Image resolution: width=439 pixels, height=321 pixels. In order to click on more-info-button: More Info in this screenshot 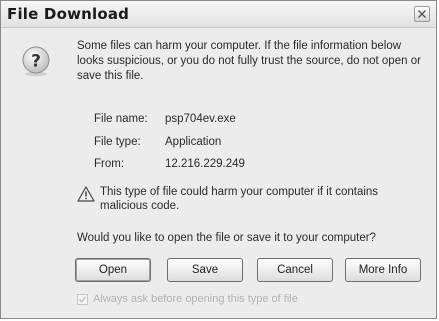, I will do `click(383, 270)`.